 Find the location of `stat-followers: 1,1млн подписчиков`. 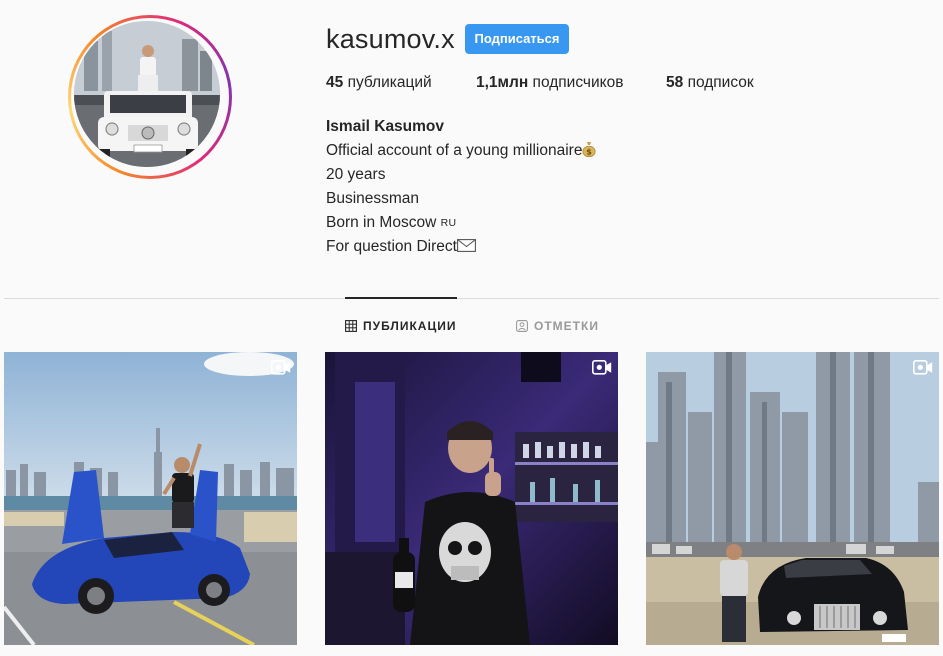

stat-followers: 1,1млн подписчиков is located at coordinates (549, 83).